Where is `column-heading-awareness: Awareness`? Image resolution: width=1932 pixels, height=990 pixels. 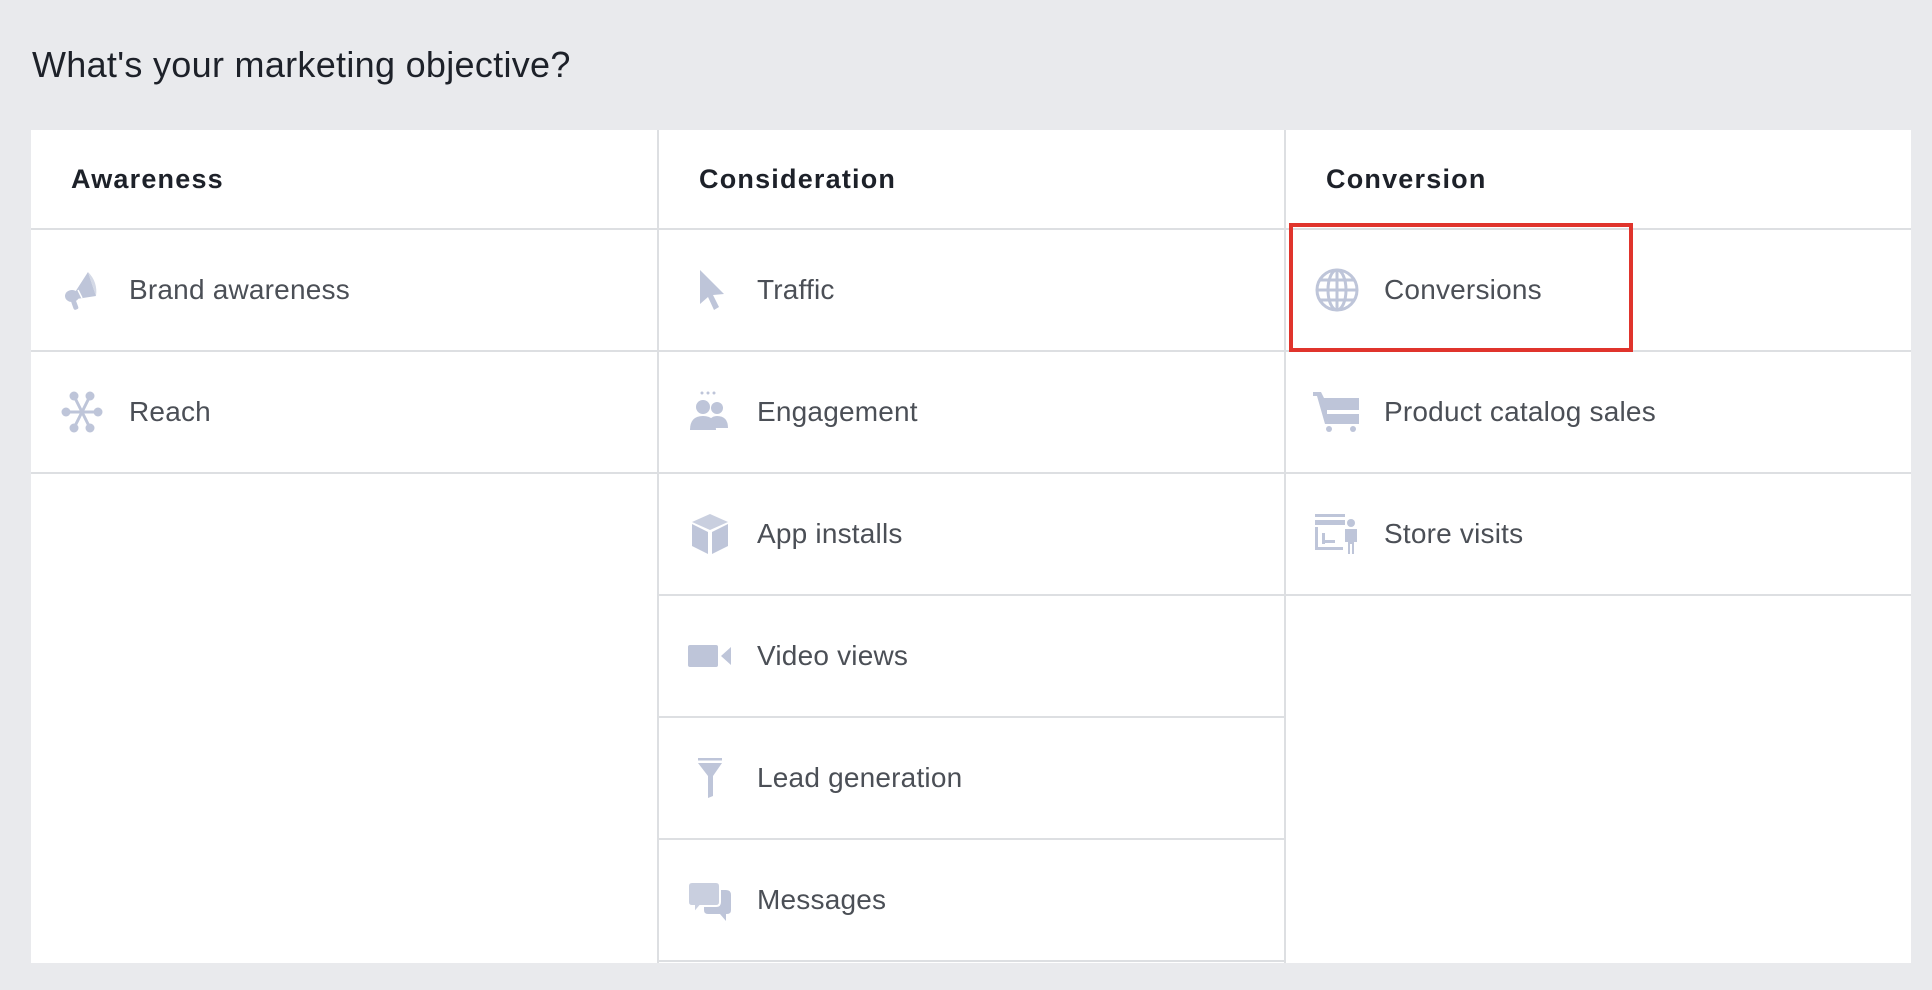
column-heading-awareness: Awareness is located at coordinates (344, 180).